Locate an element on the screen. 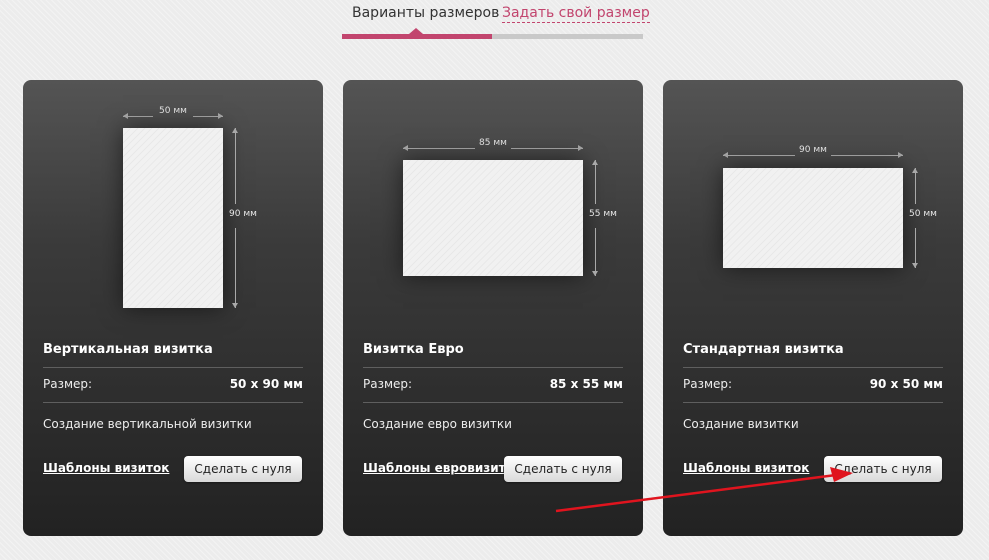 The height and width of the screenshot is (560, 989). card-preview: 85 мм 55 мм is located at coordinates (493, 205).